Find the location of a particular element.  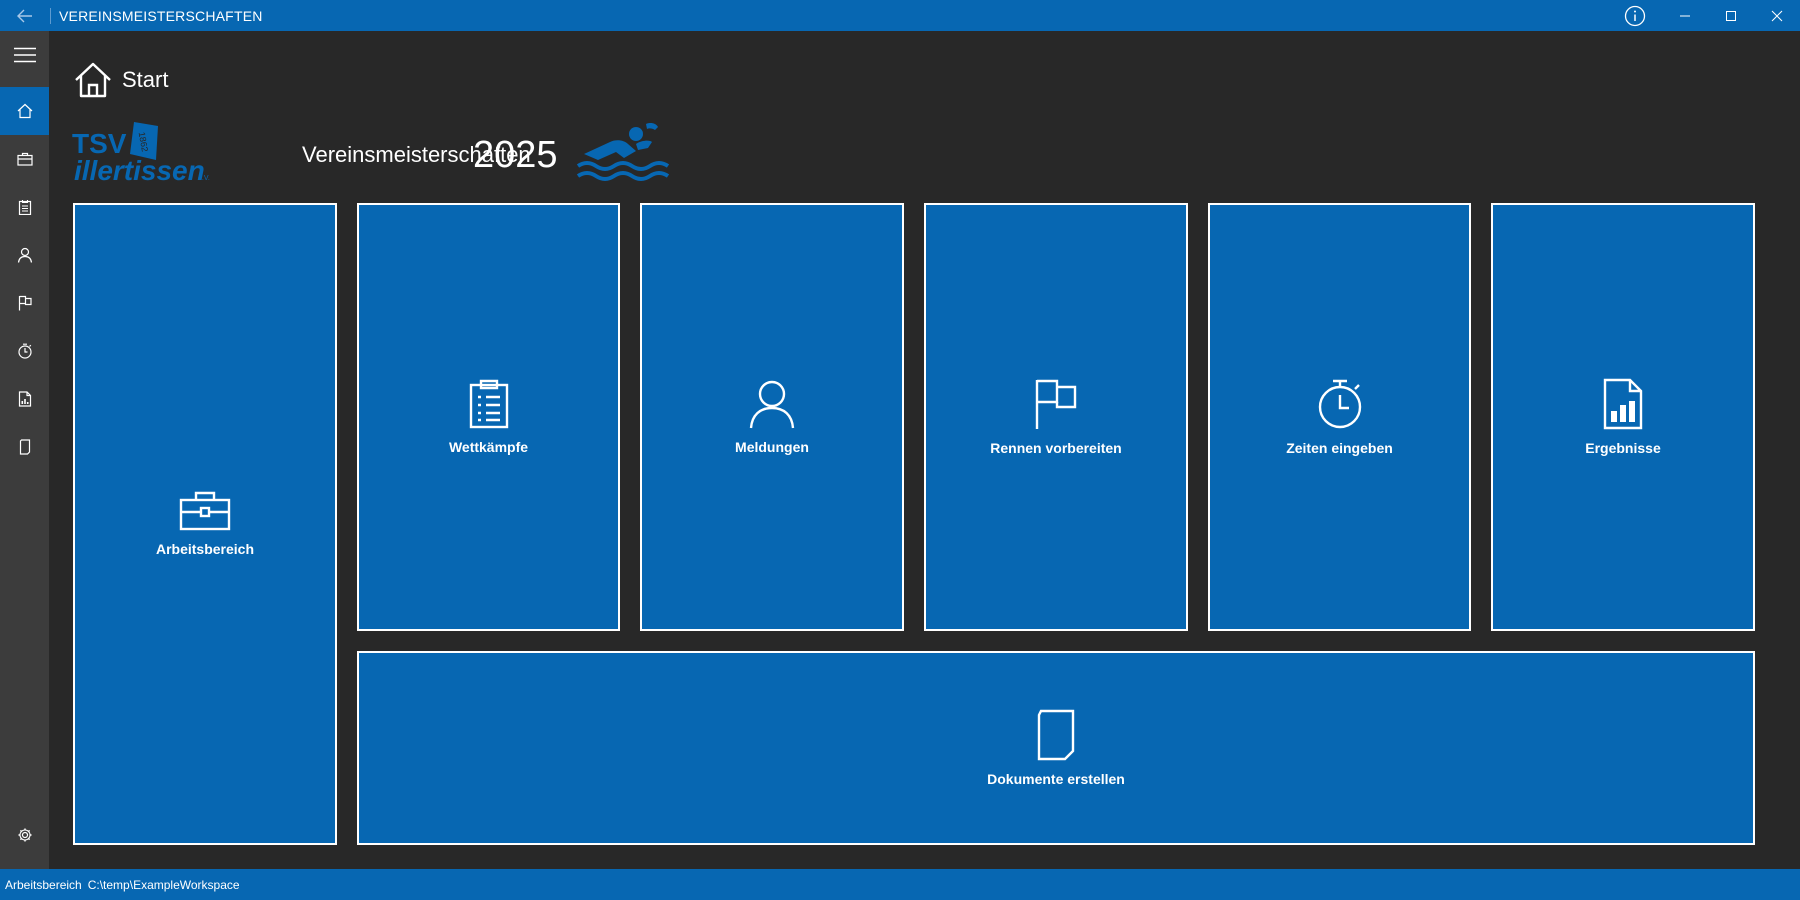

nav-item-competitions is located at coordinates (24, 207).